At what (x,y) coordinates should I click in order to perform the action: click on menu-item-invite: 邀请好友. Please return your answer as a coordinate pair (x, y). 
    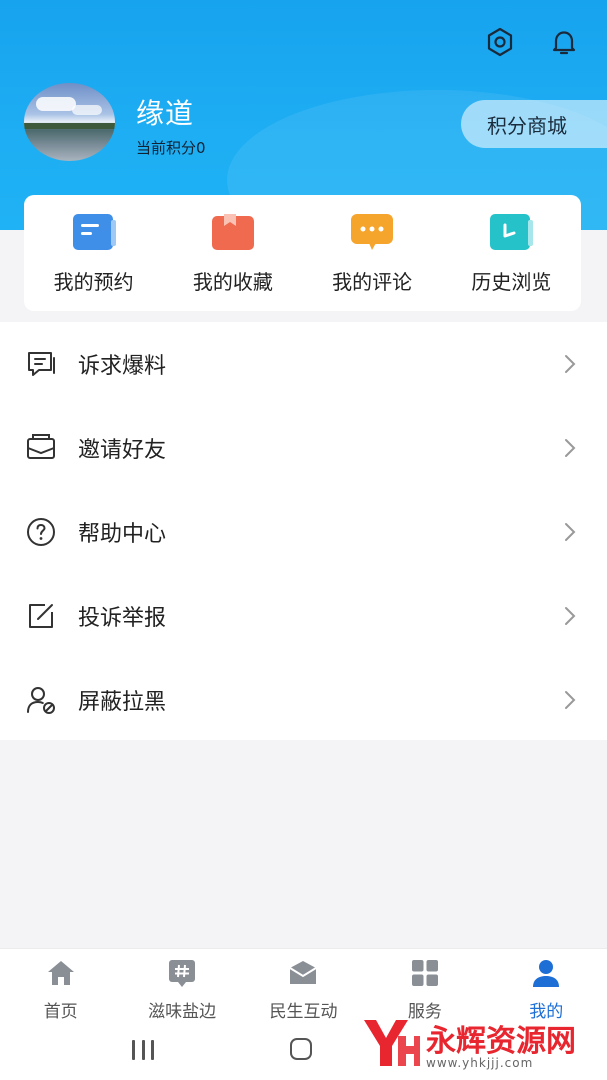
    Looking at the image, I should click on (303, 448).